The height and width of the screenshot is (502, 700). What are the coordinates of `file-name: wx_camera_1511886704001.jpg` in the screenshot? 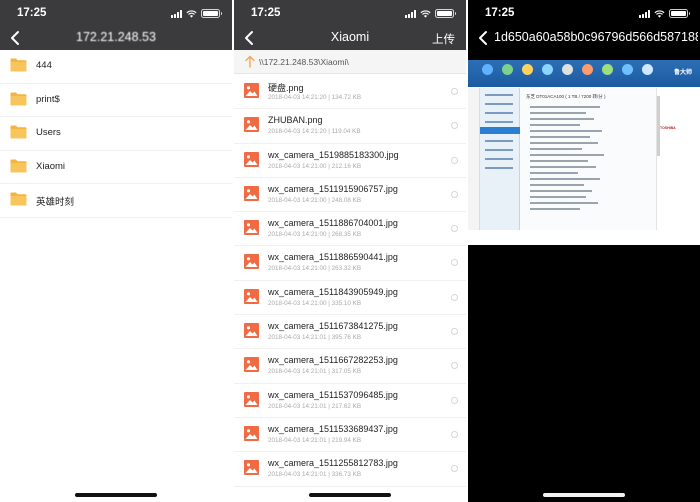 It's located at (333, 223).